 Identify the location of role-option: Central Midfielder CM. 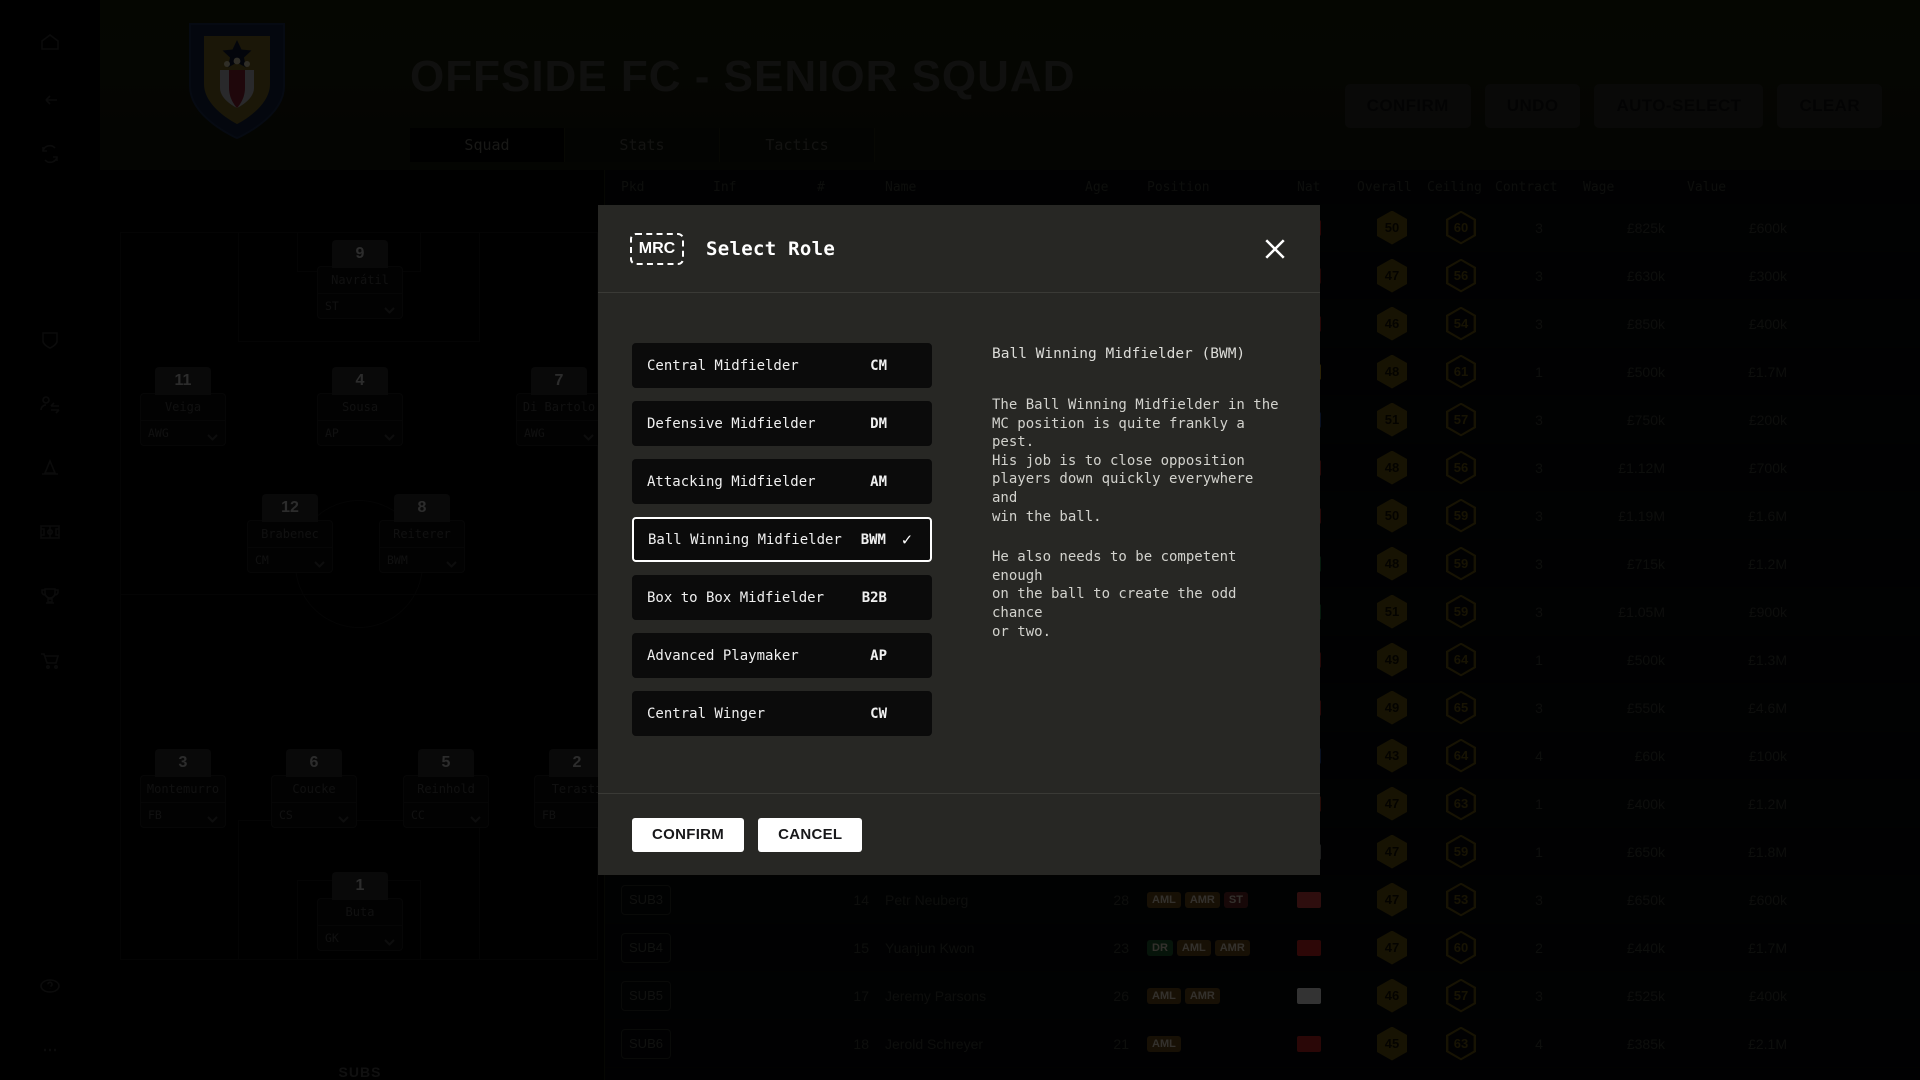
(782, 365).